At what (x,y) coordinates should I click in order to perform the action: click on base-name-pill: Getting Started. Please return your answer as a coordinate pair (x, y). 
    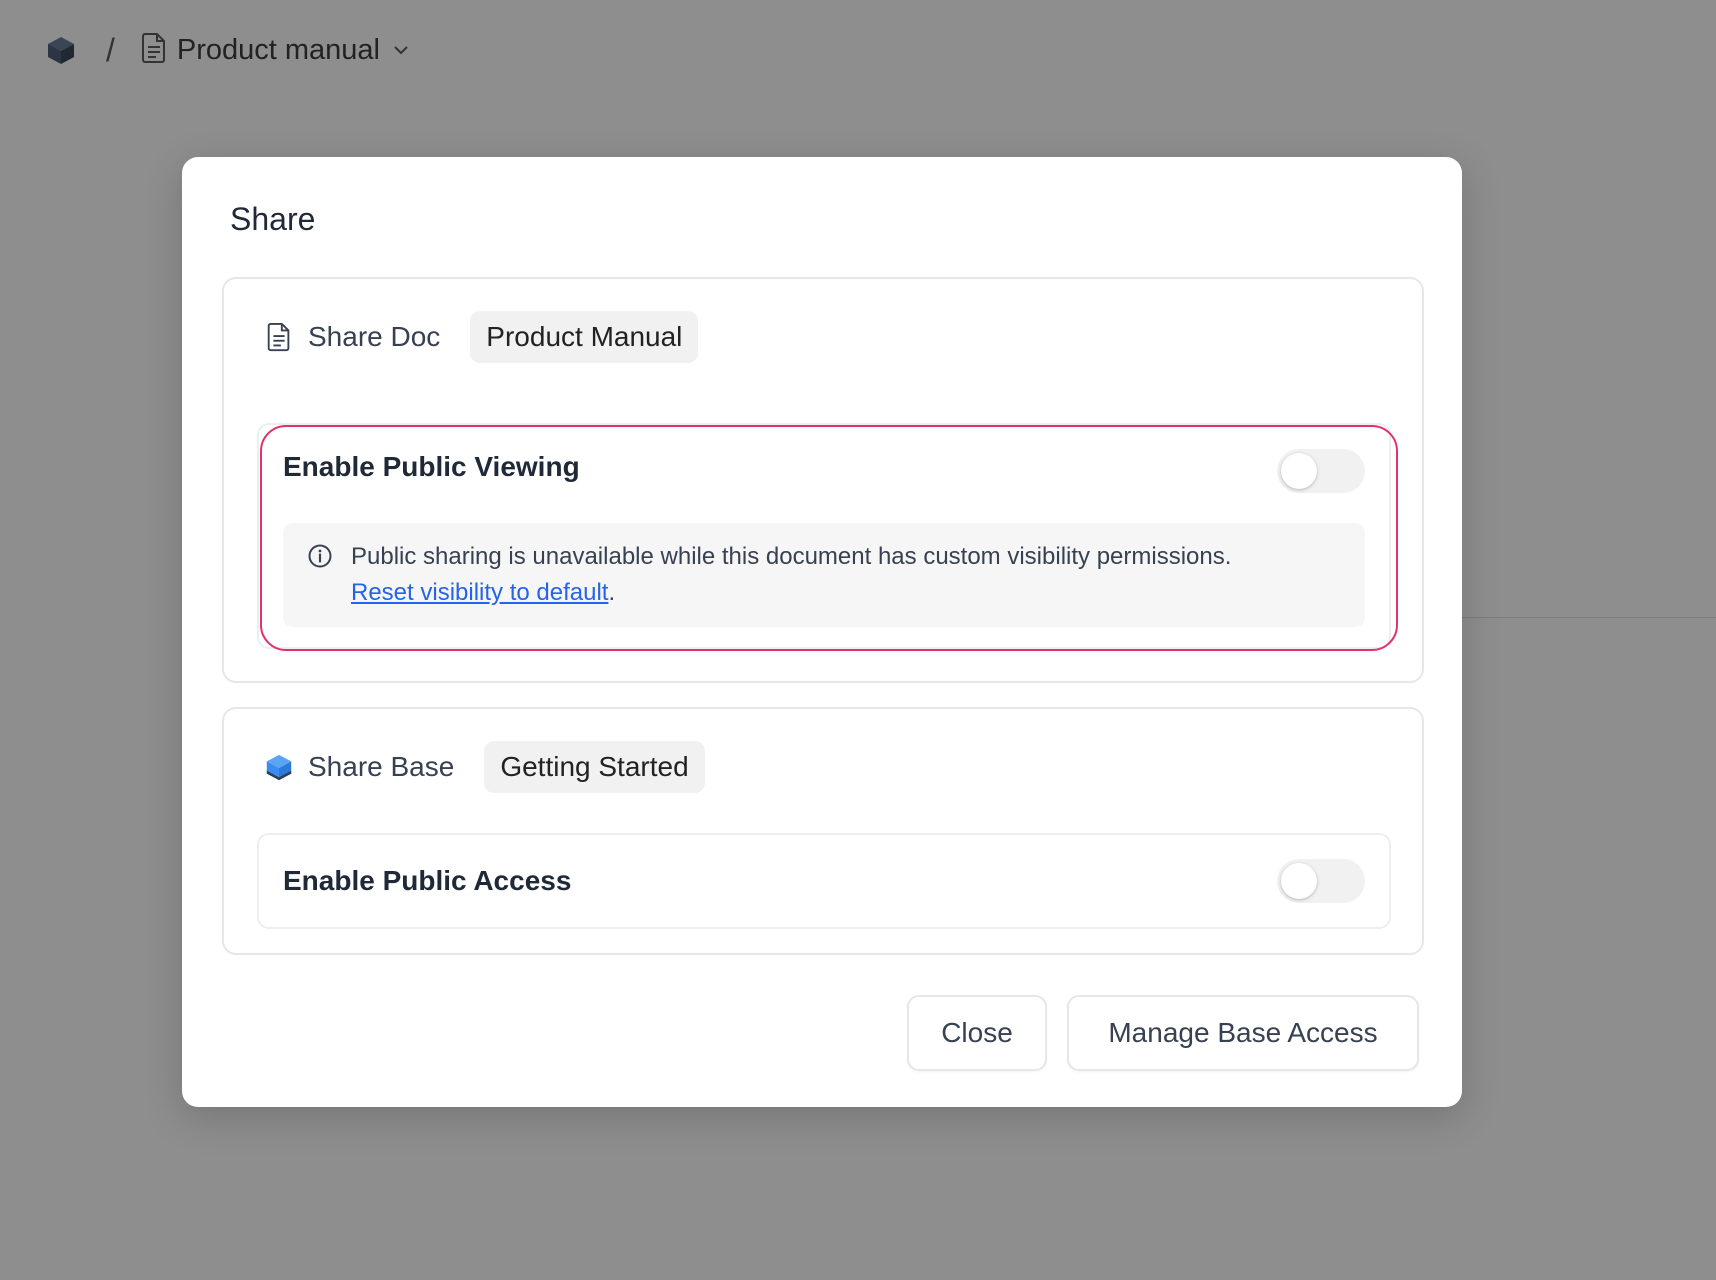
    Looking at the image, I should click on (594, 767).